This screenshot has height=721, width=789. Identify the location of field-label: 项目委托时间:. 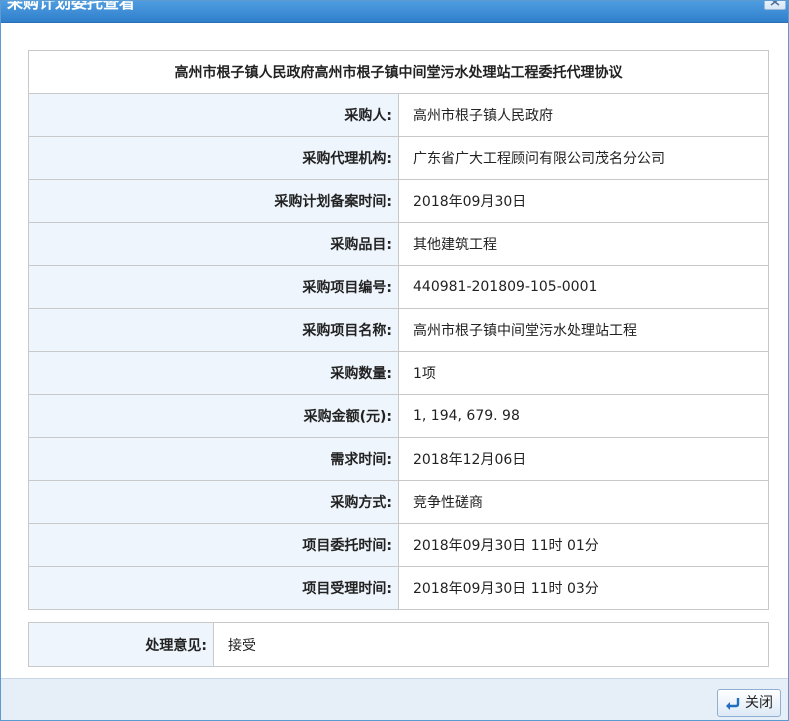
(213, 545).